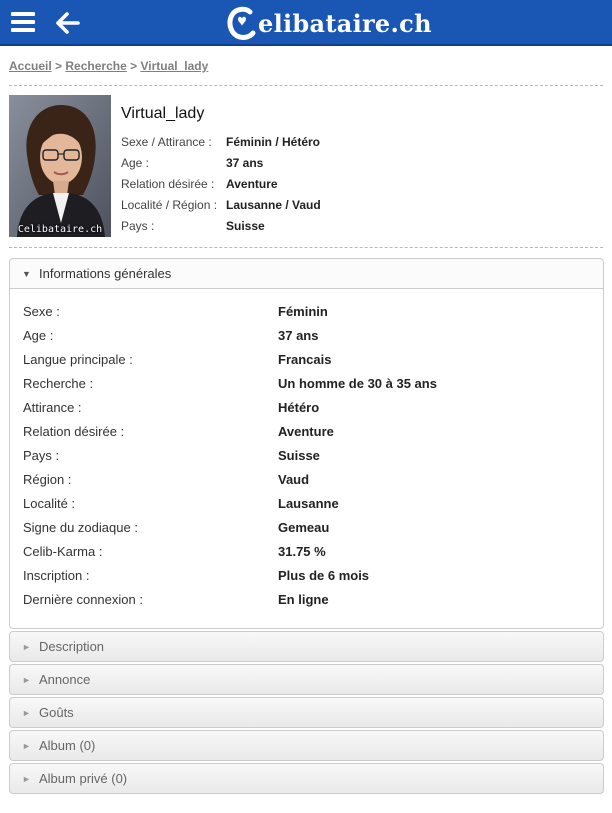 The height and width of the screenshot is (813, 612). Describe the element at coordinates (299, 407) in the screenshot. I see `info-value: Hétéro` at that location.